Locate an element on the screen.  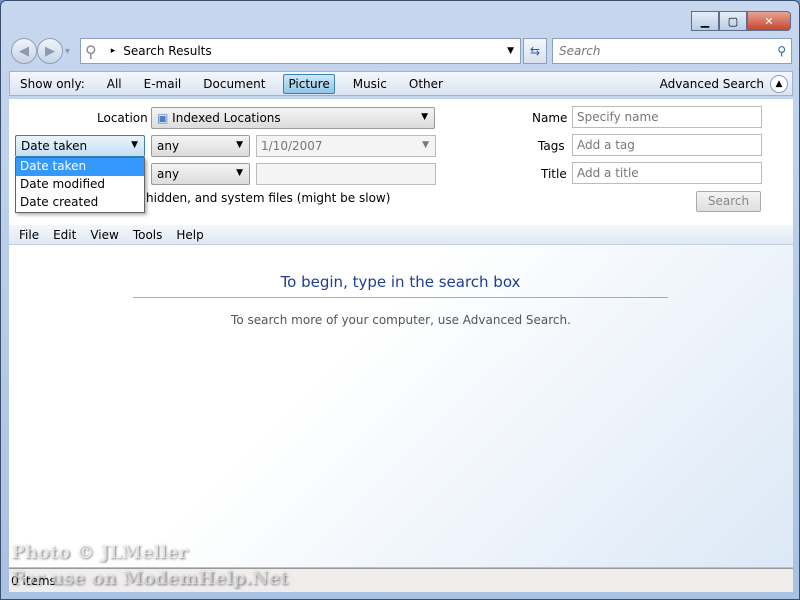
refresh-icon: ⇆ is located at coordinates (535, 51).